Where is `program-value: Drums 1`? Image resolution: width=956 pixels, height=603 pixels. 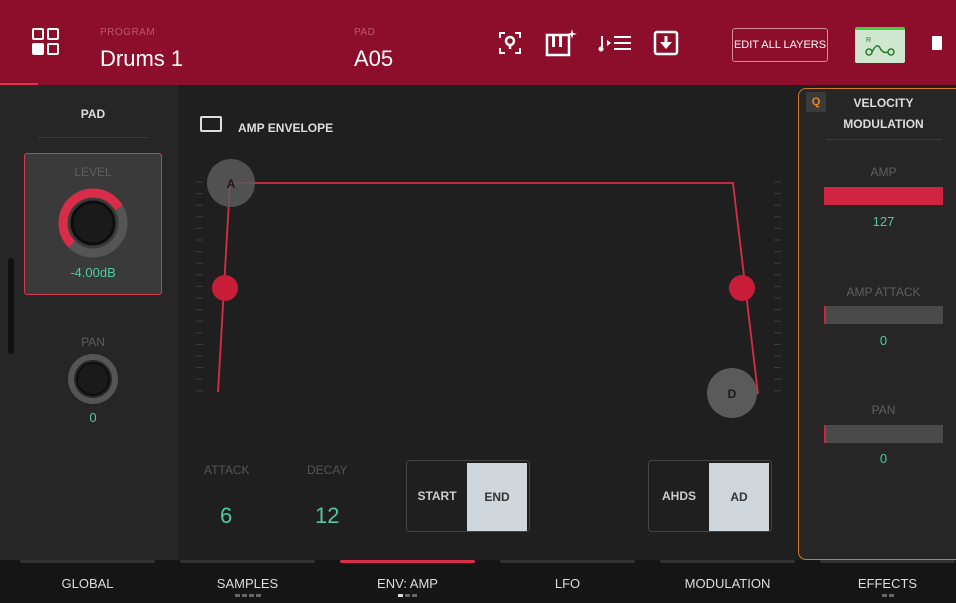 program-value: Drums 1 is located at coordinates (141, 59).